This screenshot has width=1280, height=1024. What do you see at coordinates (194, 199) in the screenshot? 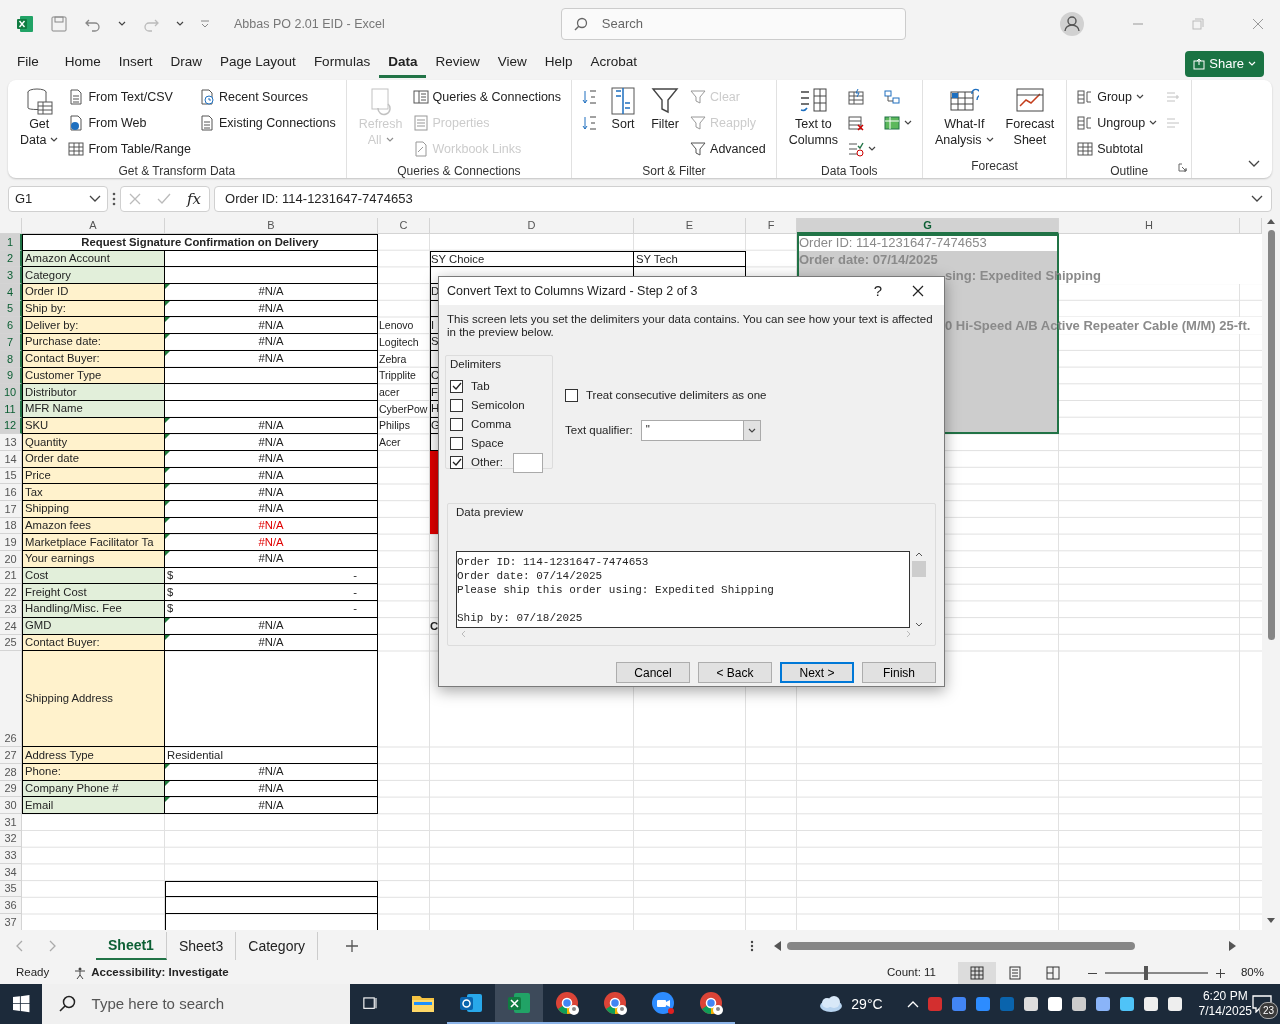
I see `insert-function-button: fx` at bounding box center [194, 199].